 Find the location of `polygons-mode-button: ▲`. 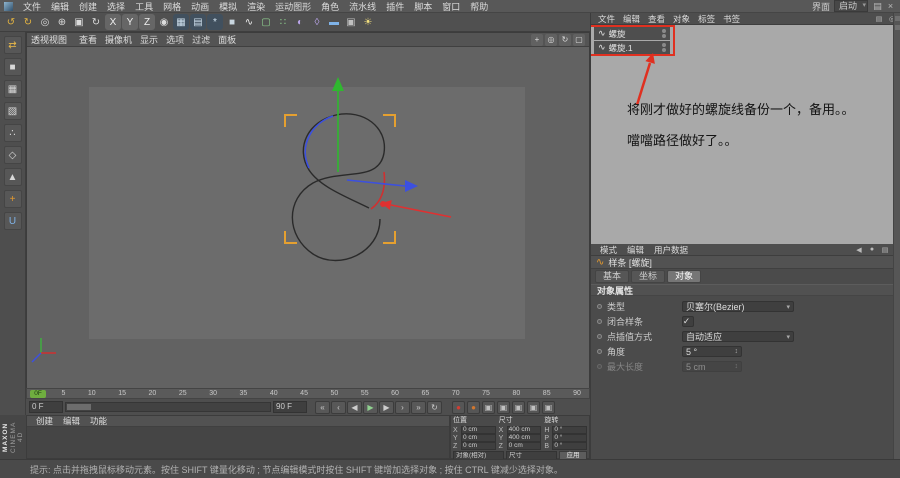

polygons-mode-button: ▲ is located at coordinates (12, 177).